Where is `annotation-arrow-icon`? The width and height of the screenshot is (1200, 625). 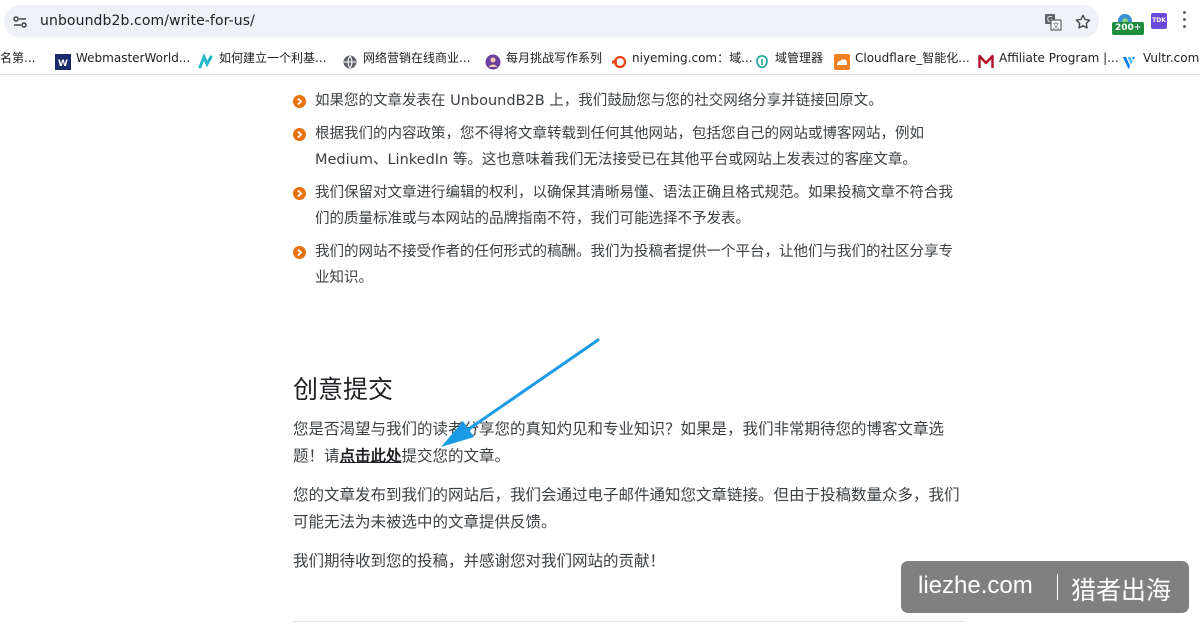
annotation-arrow-icon is located at coordinates (520, 392).